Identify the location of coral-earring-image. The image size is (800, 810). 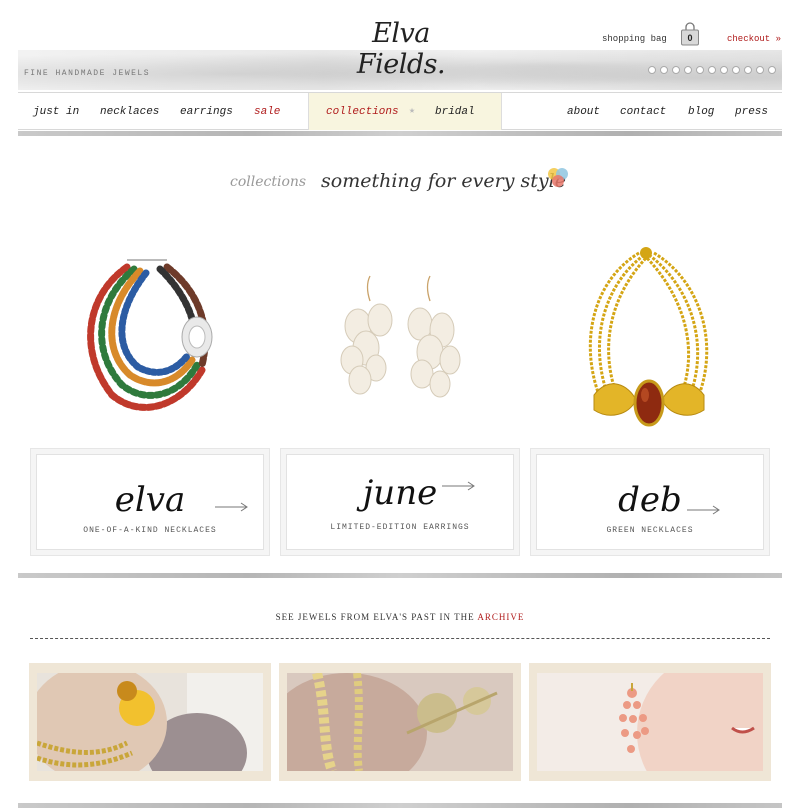
(650, 722).